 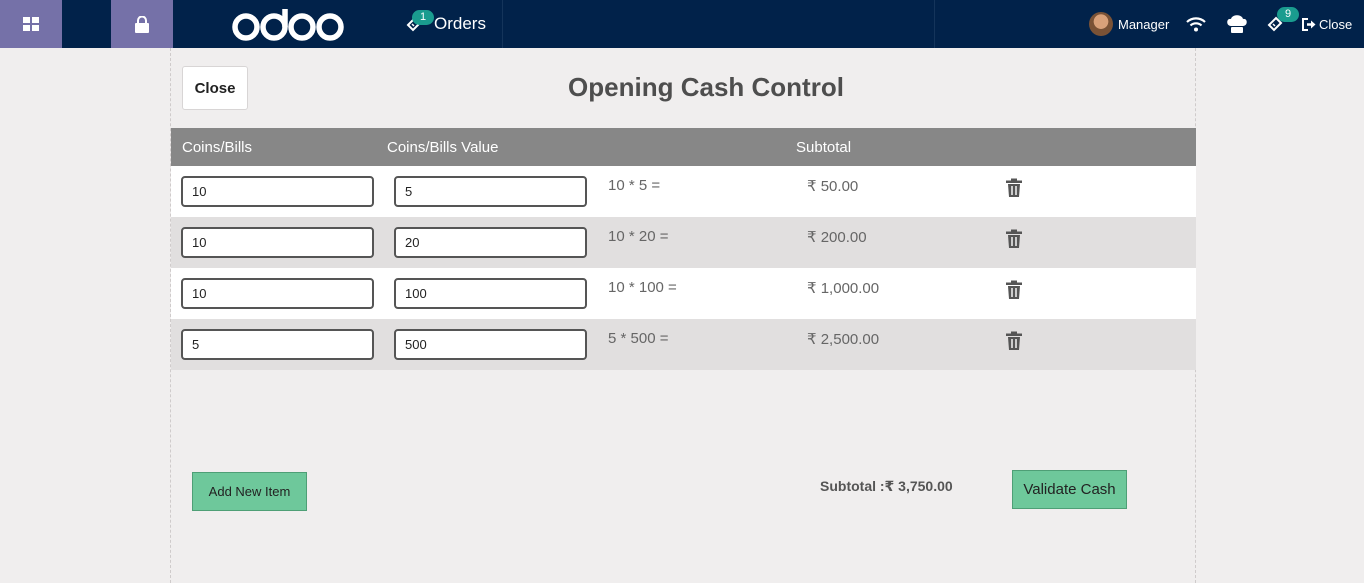 I want to click on close-session-button: Close, so click(x=1333, y=24).